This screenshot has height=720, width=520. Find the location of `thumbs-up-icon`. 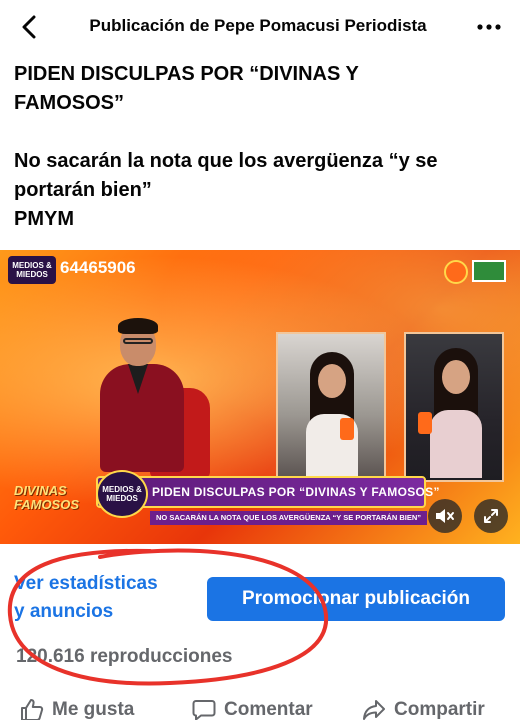

thumbs-up-icon is located at coordinates (32, 709).